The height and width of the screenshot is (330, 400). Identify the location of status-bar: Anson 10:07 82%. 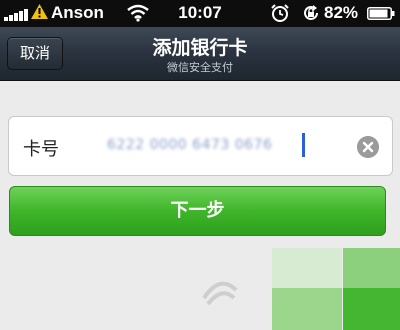
(200, 13).